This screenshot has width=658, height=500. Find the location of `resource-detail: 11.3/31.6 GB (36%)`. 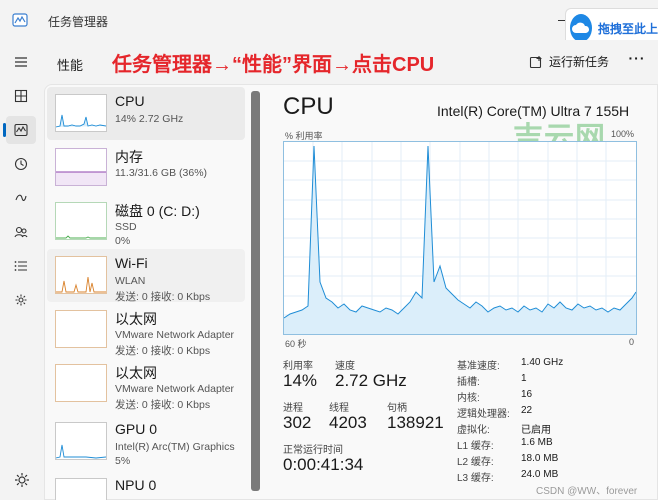

resource-detail: 11.3/31.6 GB (36%) is located at coordinates (161, 173).